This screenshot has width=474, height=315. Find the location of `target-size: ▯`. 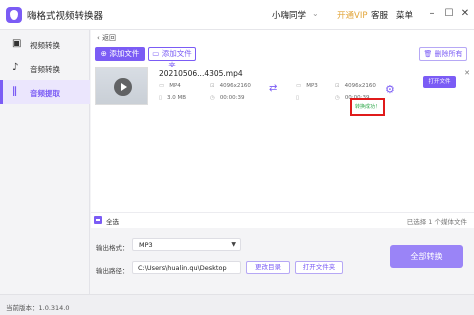

target-size: ▯ is located at coordinates (300, 98).